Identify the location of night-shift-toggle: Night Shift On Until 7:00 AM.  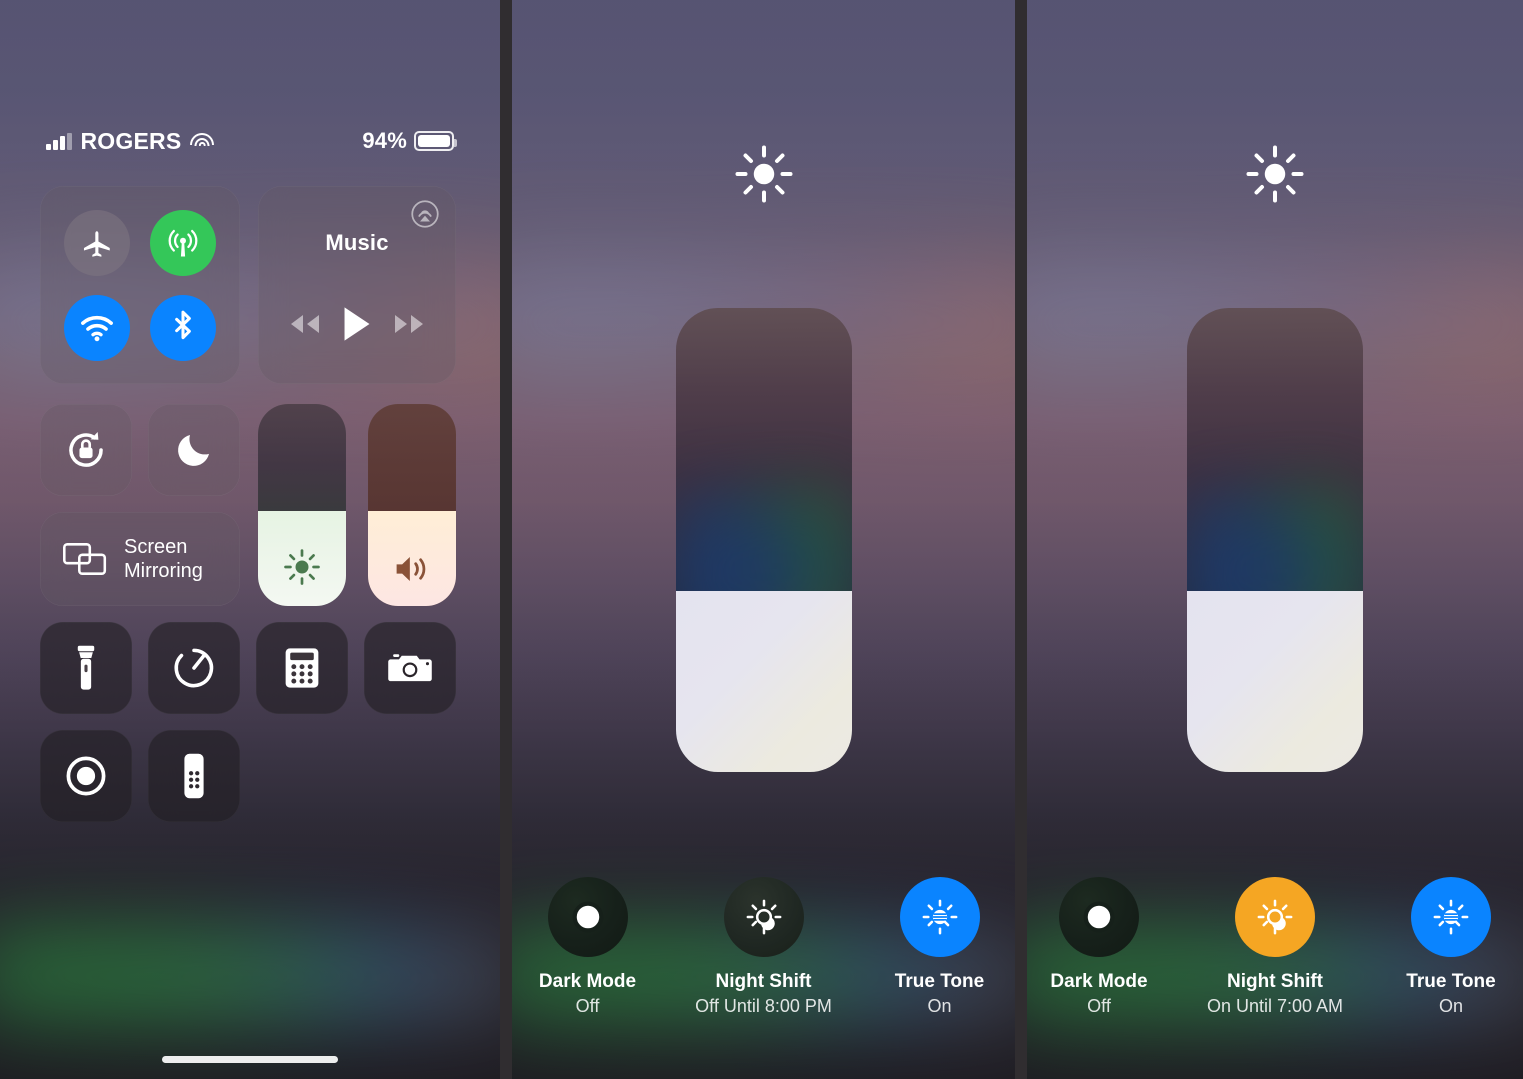
(1275, 947).